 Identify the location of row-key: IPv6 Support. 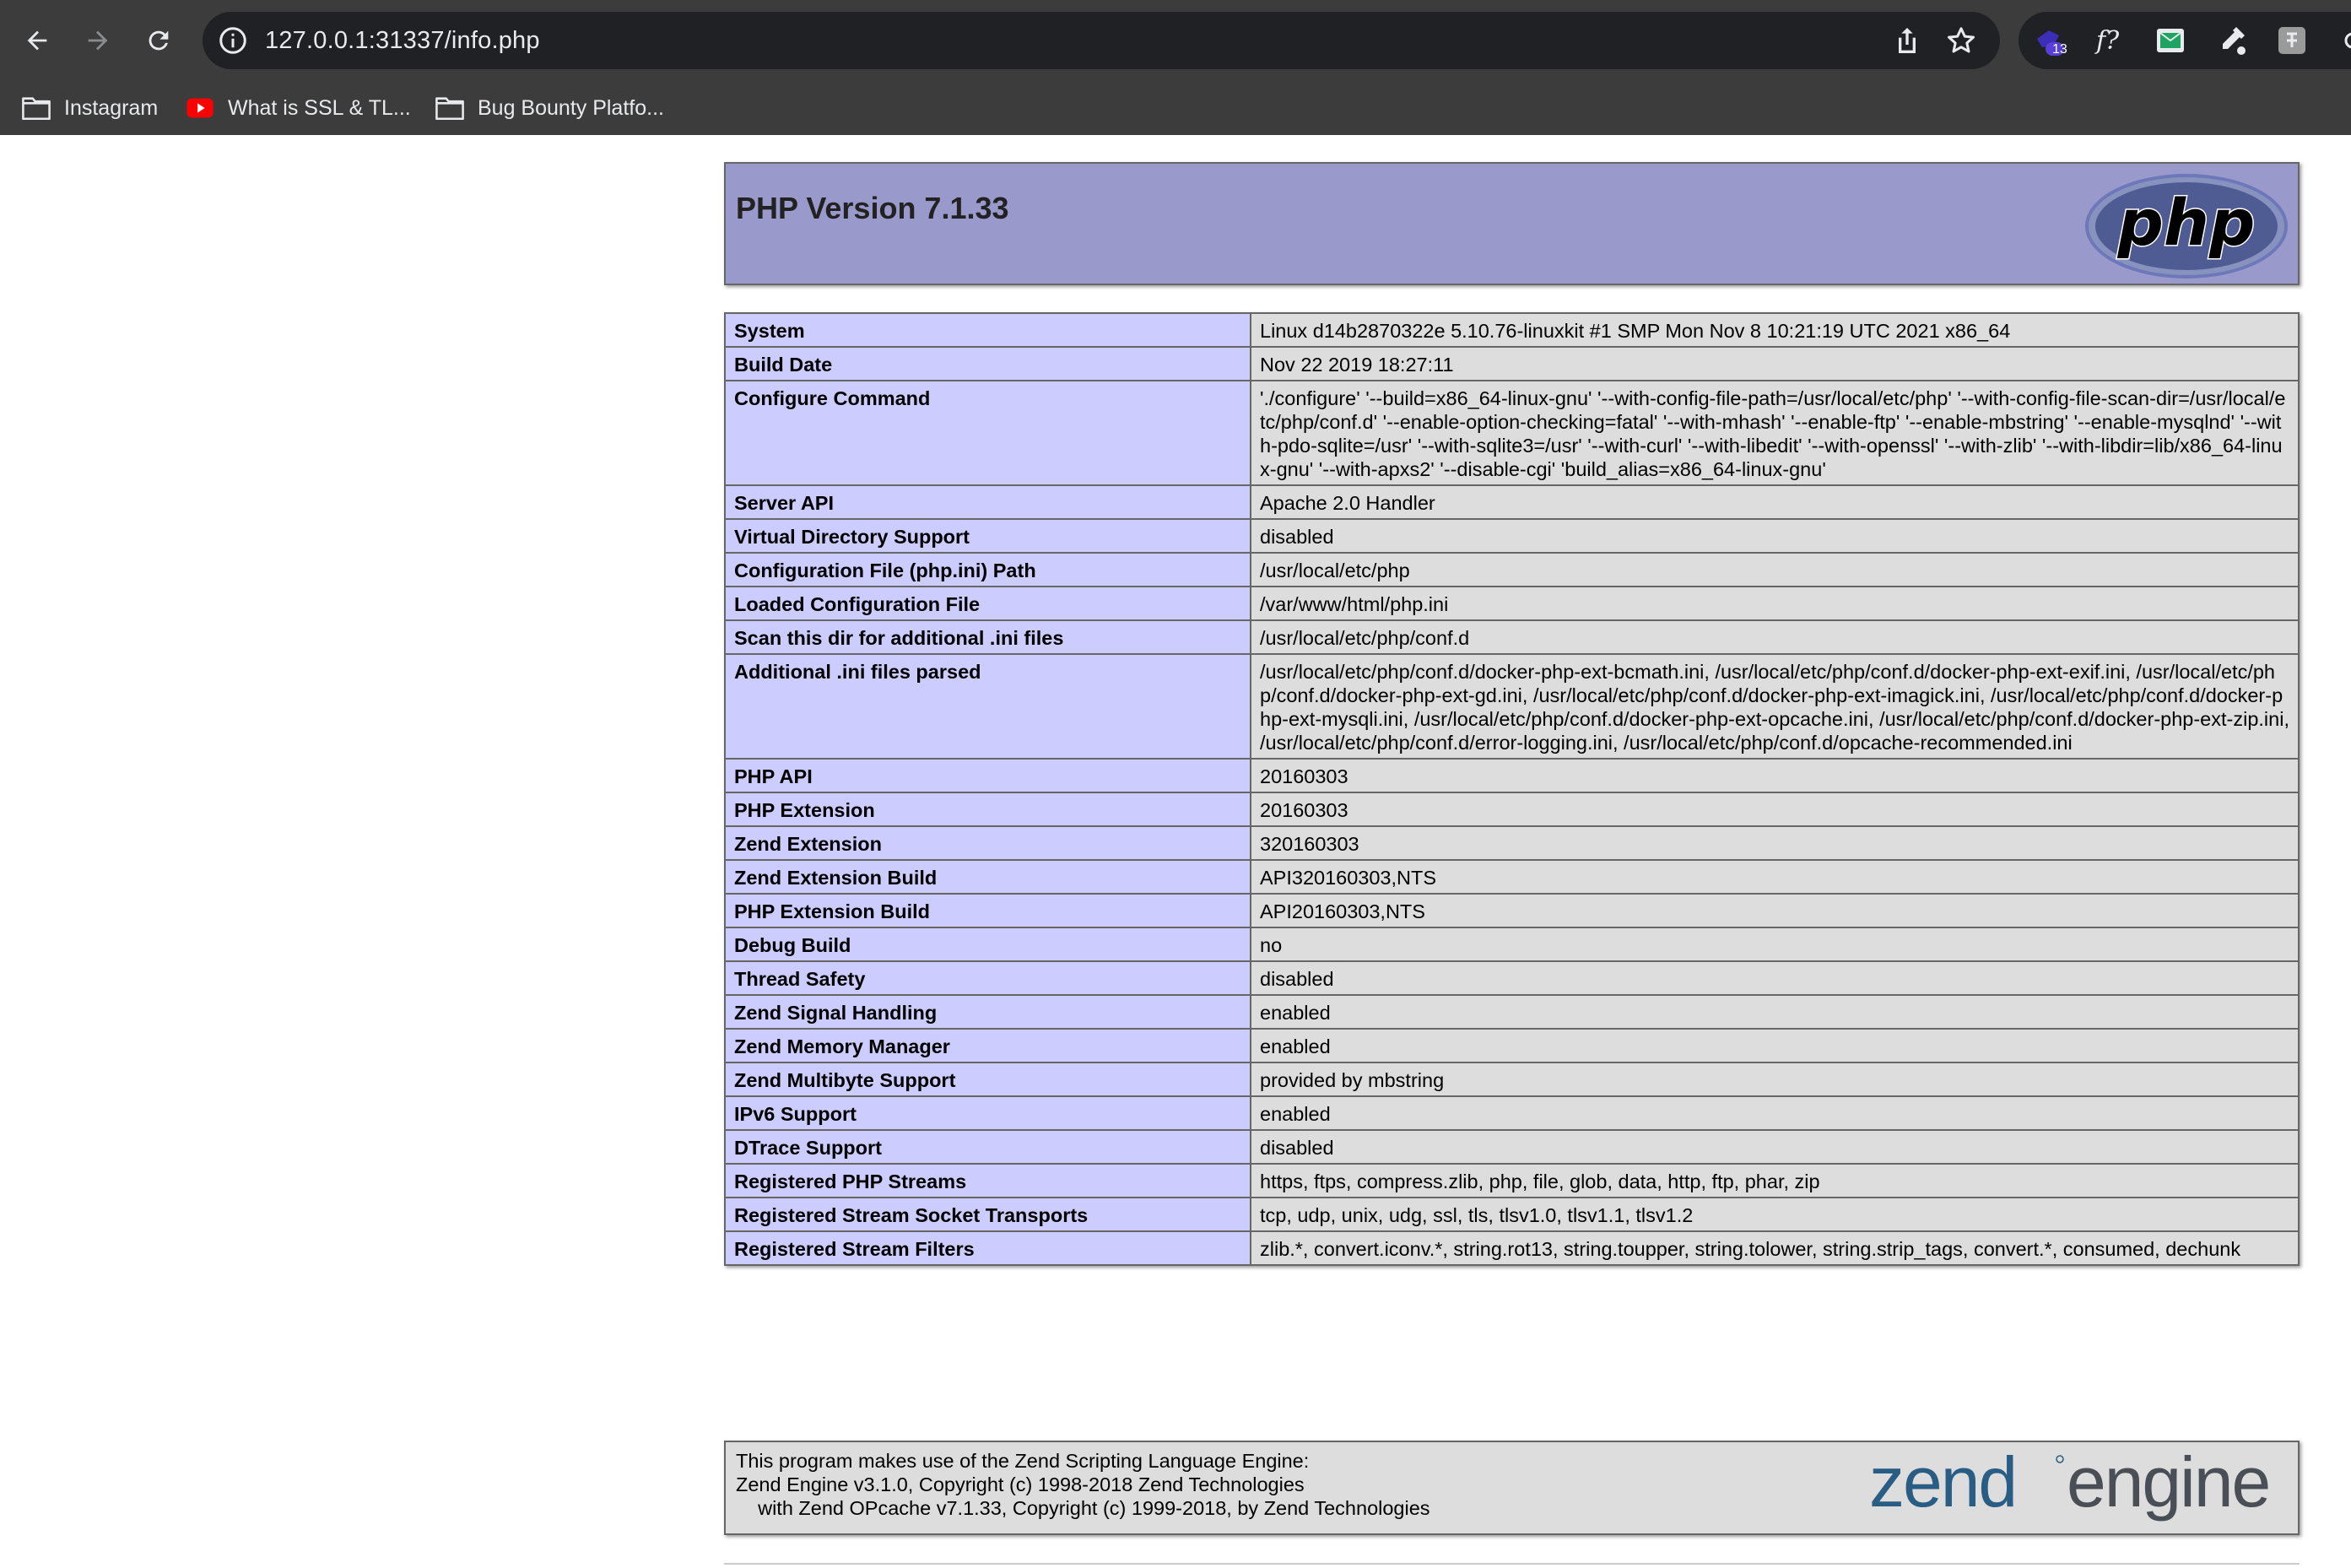
(987, 1113).